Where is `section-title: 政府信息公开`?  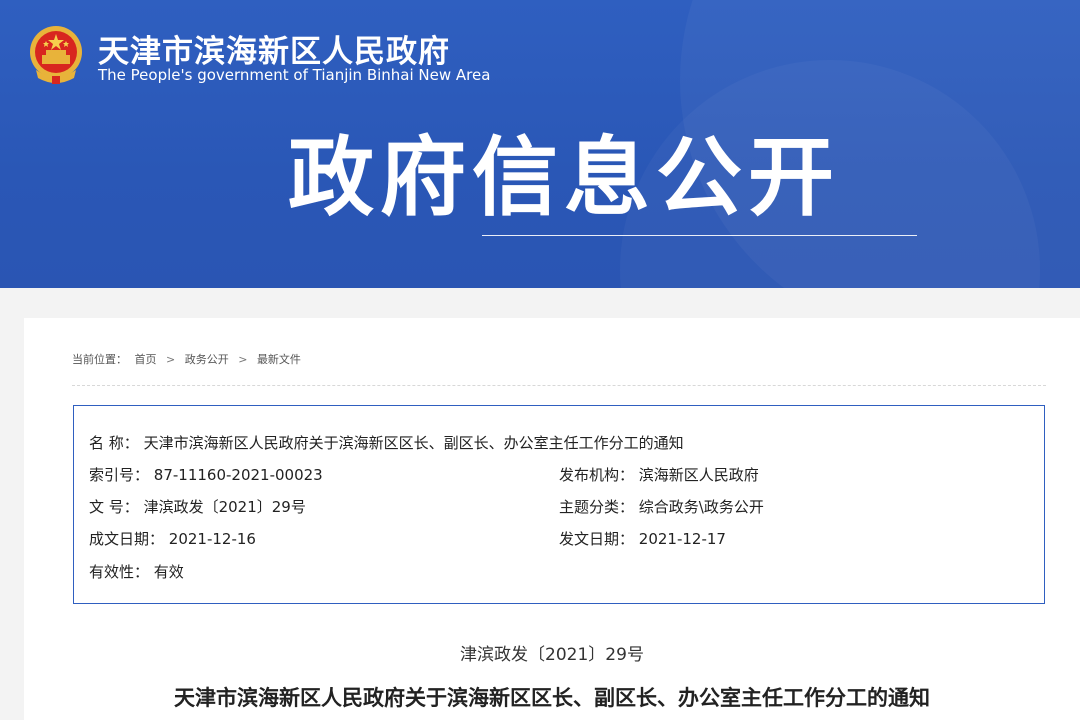 section-title: 政府信息公开 is located at coordinates (564, 178).